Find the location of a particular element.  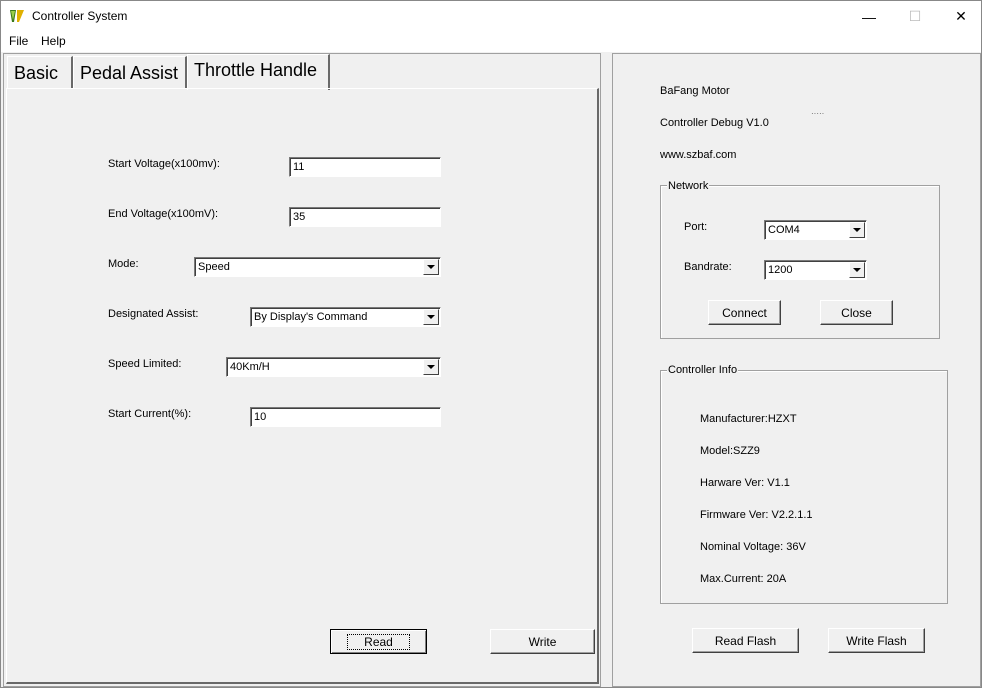

end-voltage-input: 35 is located at coordinates (365, 217).